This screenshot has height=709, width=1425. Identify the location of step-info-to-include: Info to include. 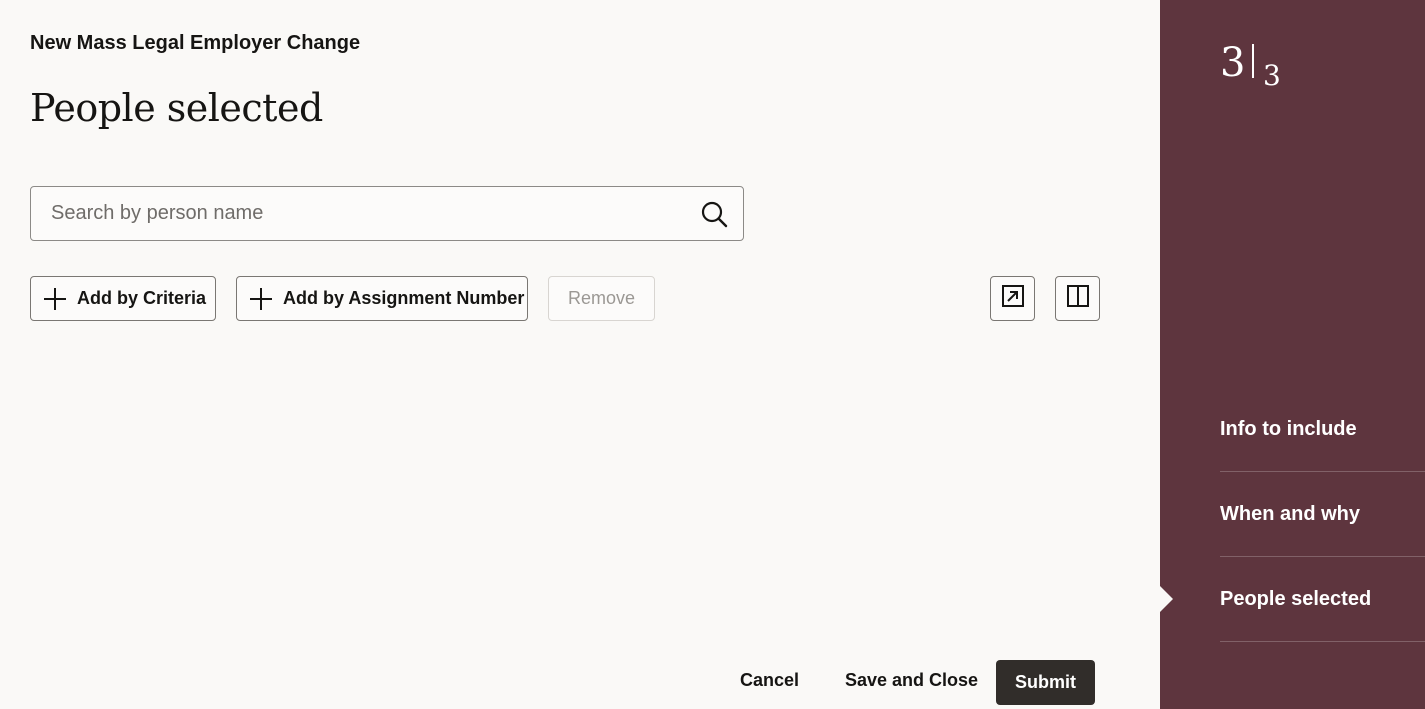
(1322, 429).